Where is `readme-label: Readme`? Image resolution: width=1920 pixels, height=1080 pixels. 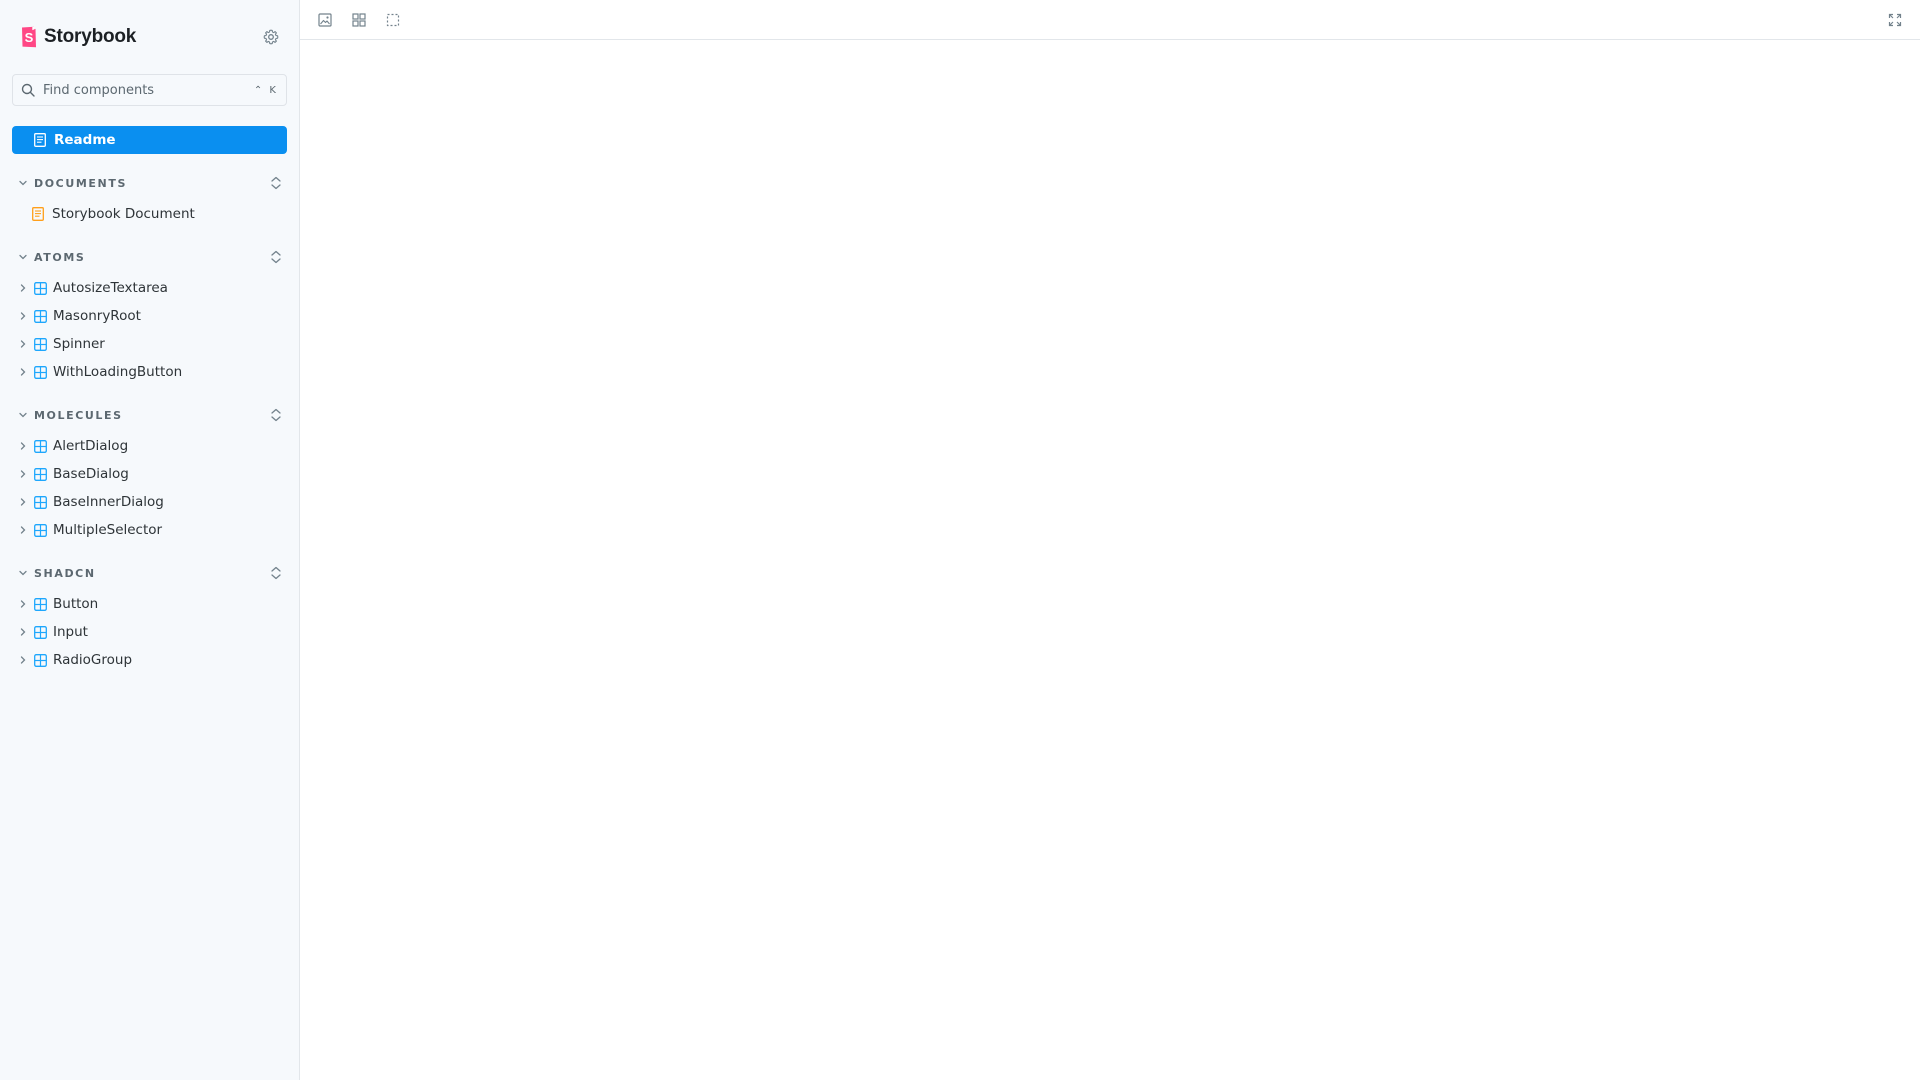
readme-label: Readme is located at coordinates (85, 140).